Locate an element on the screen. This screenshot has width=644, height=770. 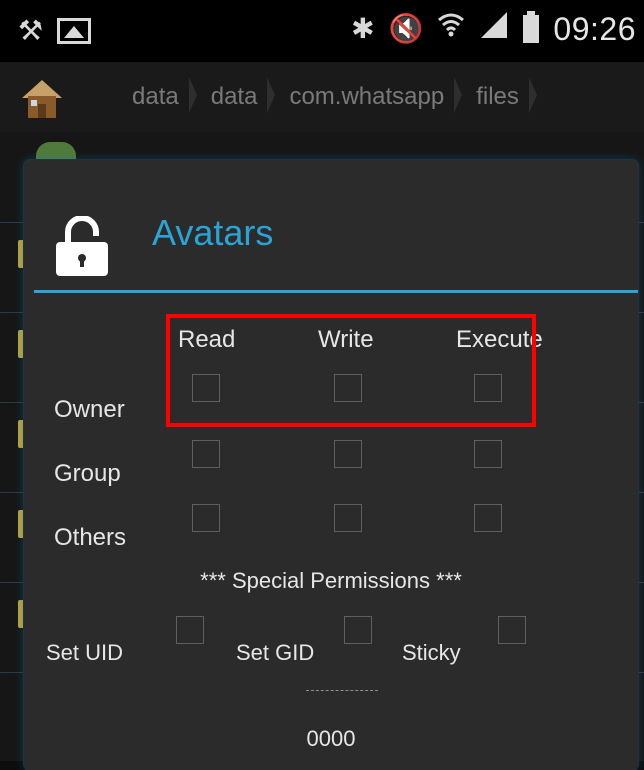
row-label-owner: Owner is located at coordinates (89, 409).